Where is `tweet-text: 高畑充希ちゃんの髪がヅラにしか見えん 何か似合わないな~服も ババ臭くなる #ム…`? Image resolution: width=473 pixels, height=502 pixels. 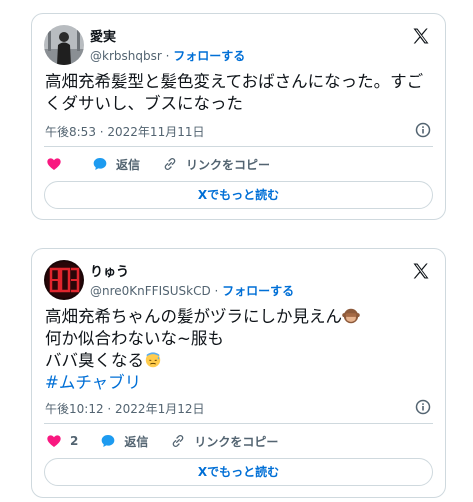
tweet-text: 高畑充希ちゃんの髪がヅラにしか見えん 何か似合わないな~服も ババ臭くなる #ム… is located at coordinates (241, 350).